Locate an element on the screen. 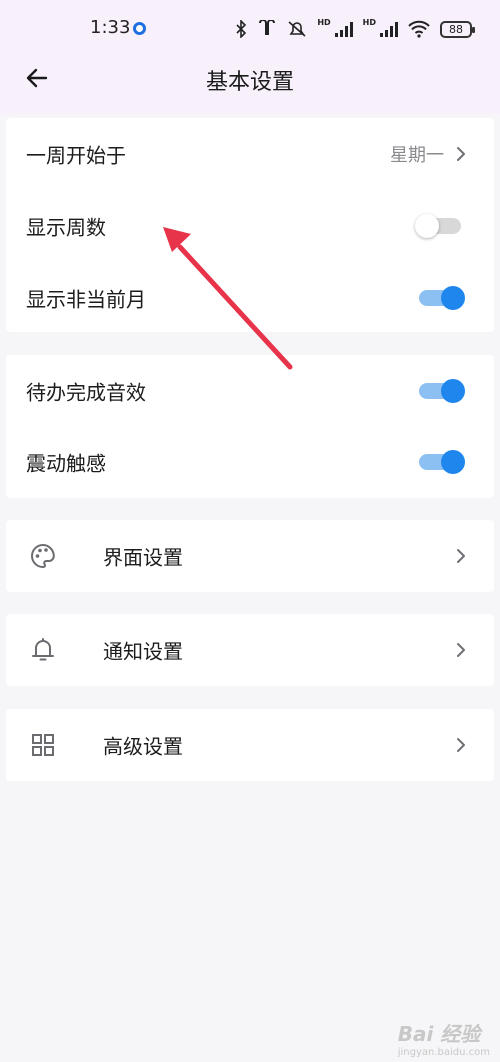 The image size is (500, 1062). nav-bar: 基本设置 is located at coordinates (250, 78).